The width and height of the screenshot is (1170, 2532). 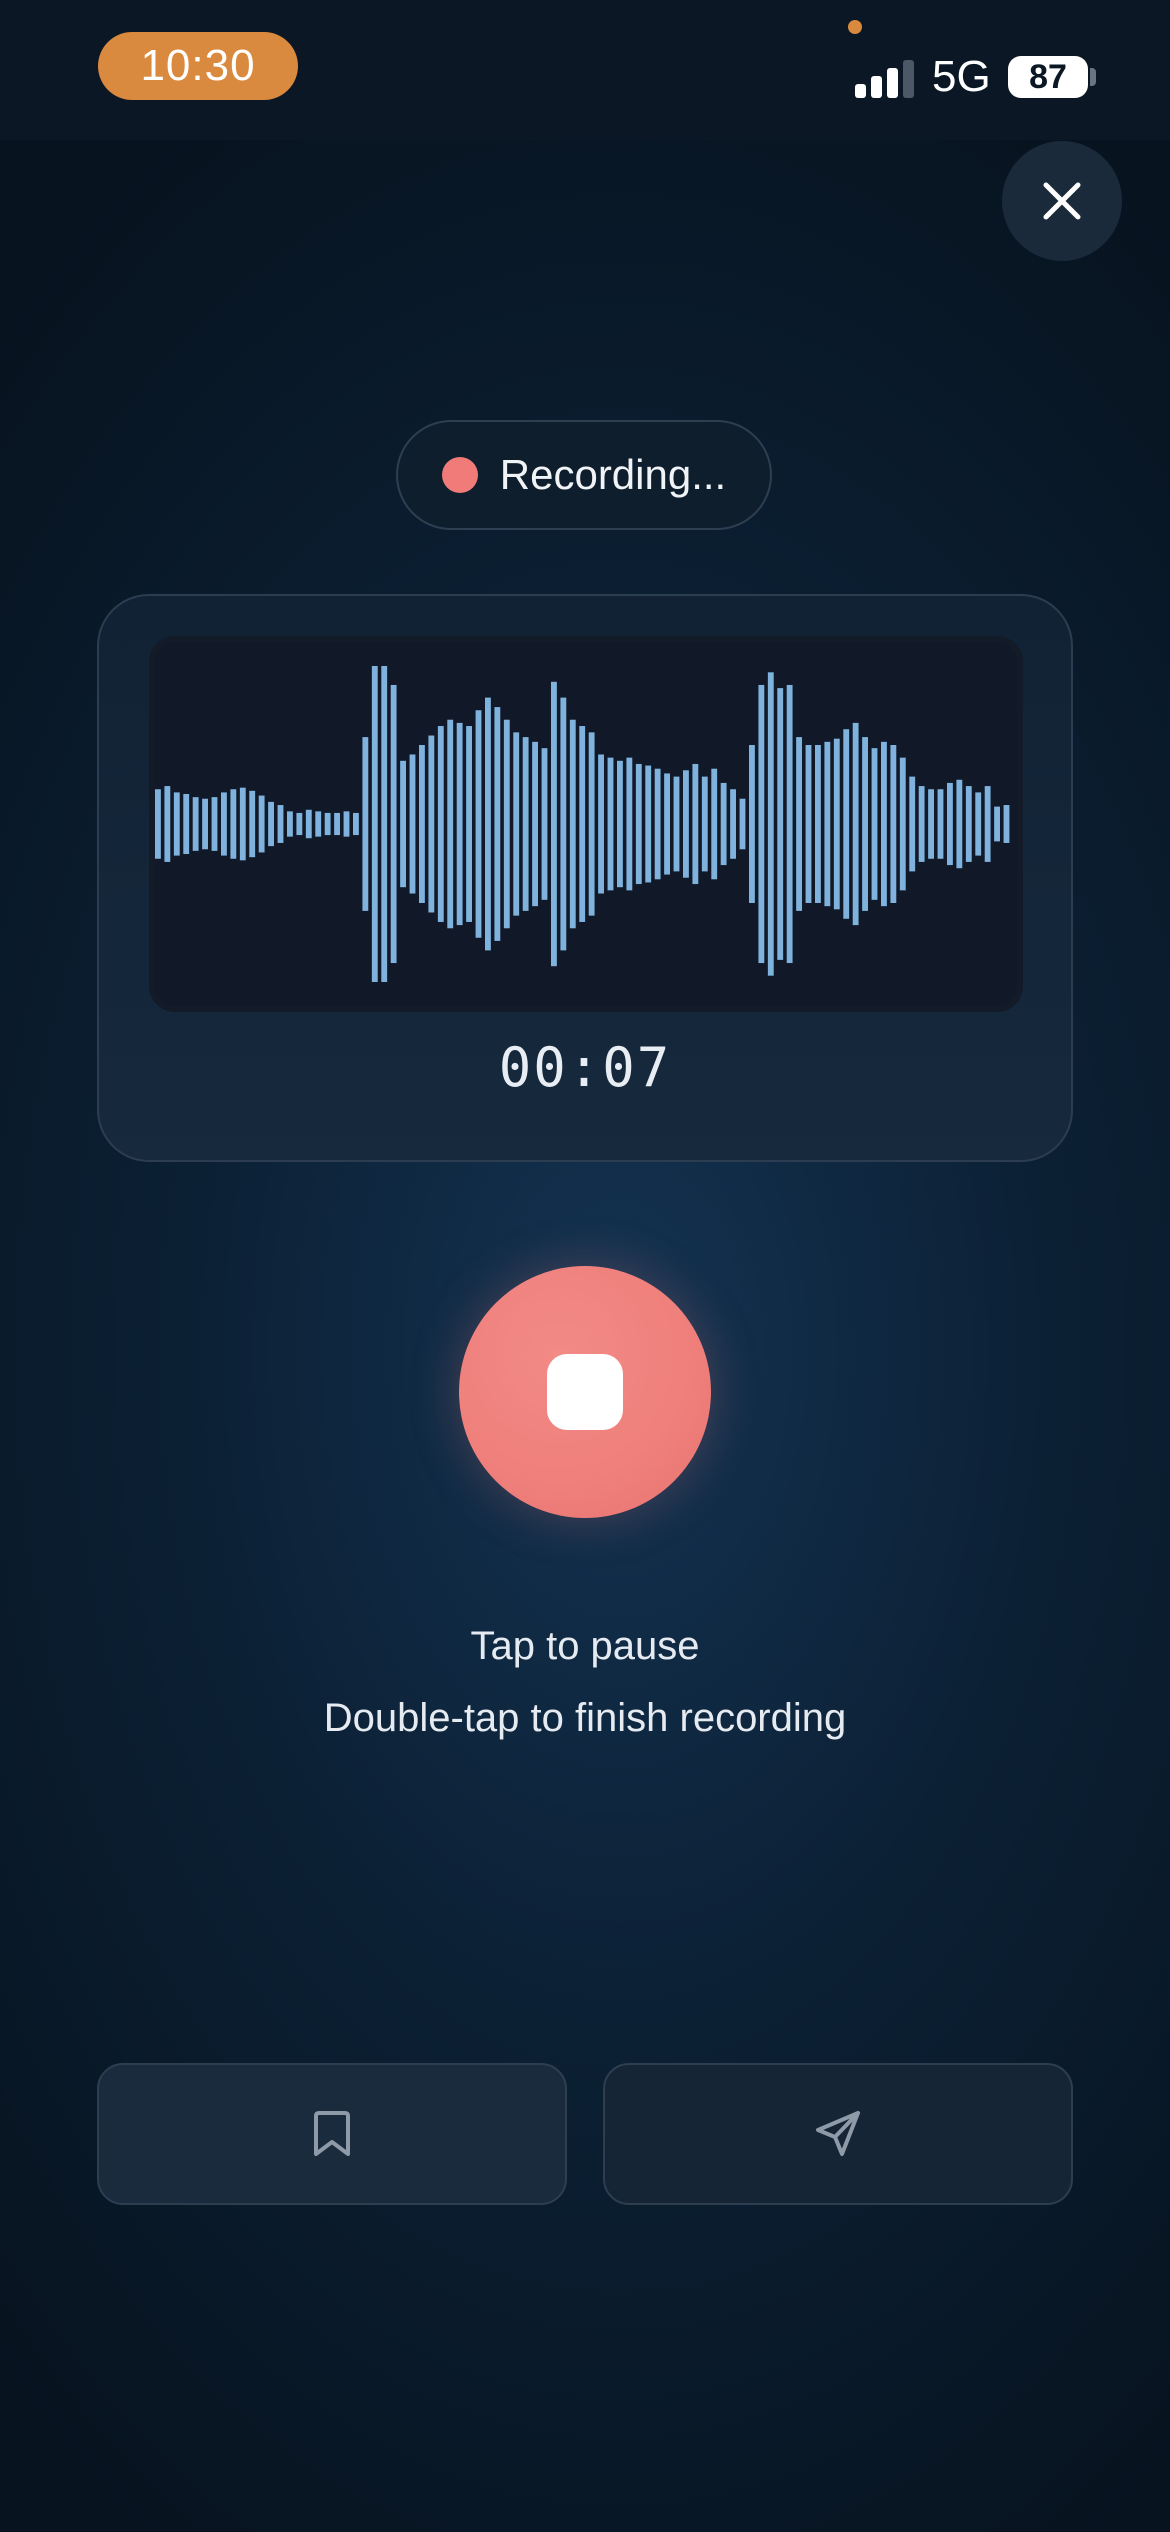 What do you see at coordinates (459, 475) in the screenshot?
I see `recording-dot-icon` at bounding box center [459, 475].